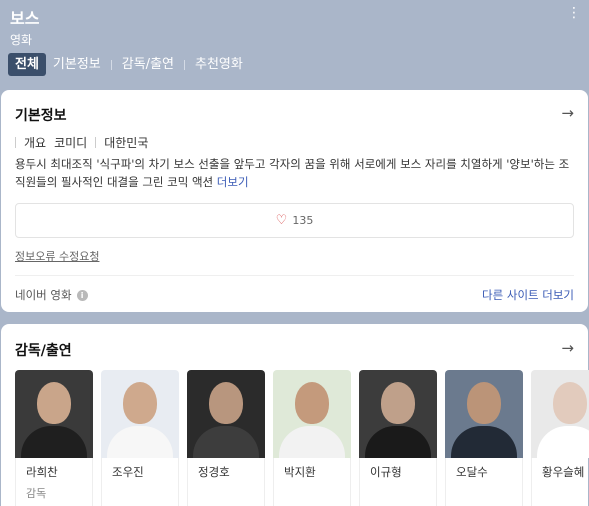  I want to click on cast-member: 라희찬감독, so click(54, 438).